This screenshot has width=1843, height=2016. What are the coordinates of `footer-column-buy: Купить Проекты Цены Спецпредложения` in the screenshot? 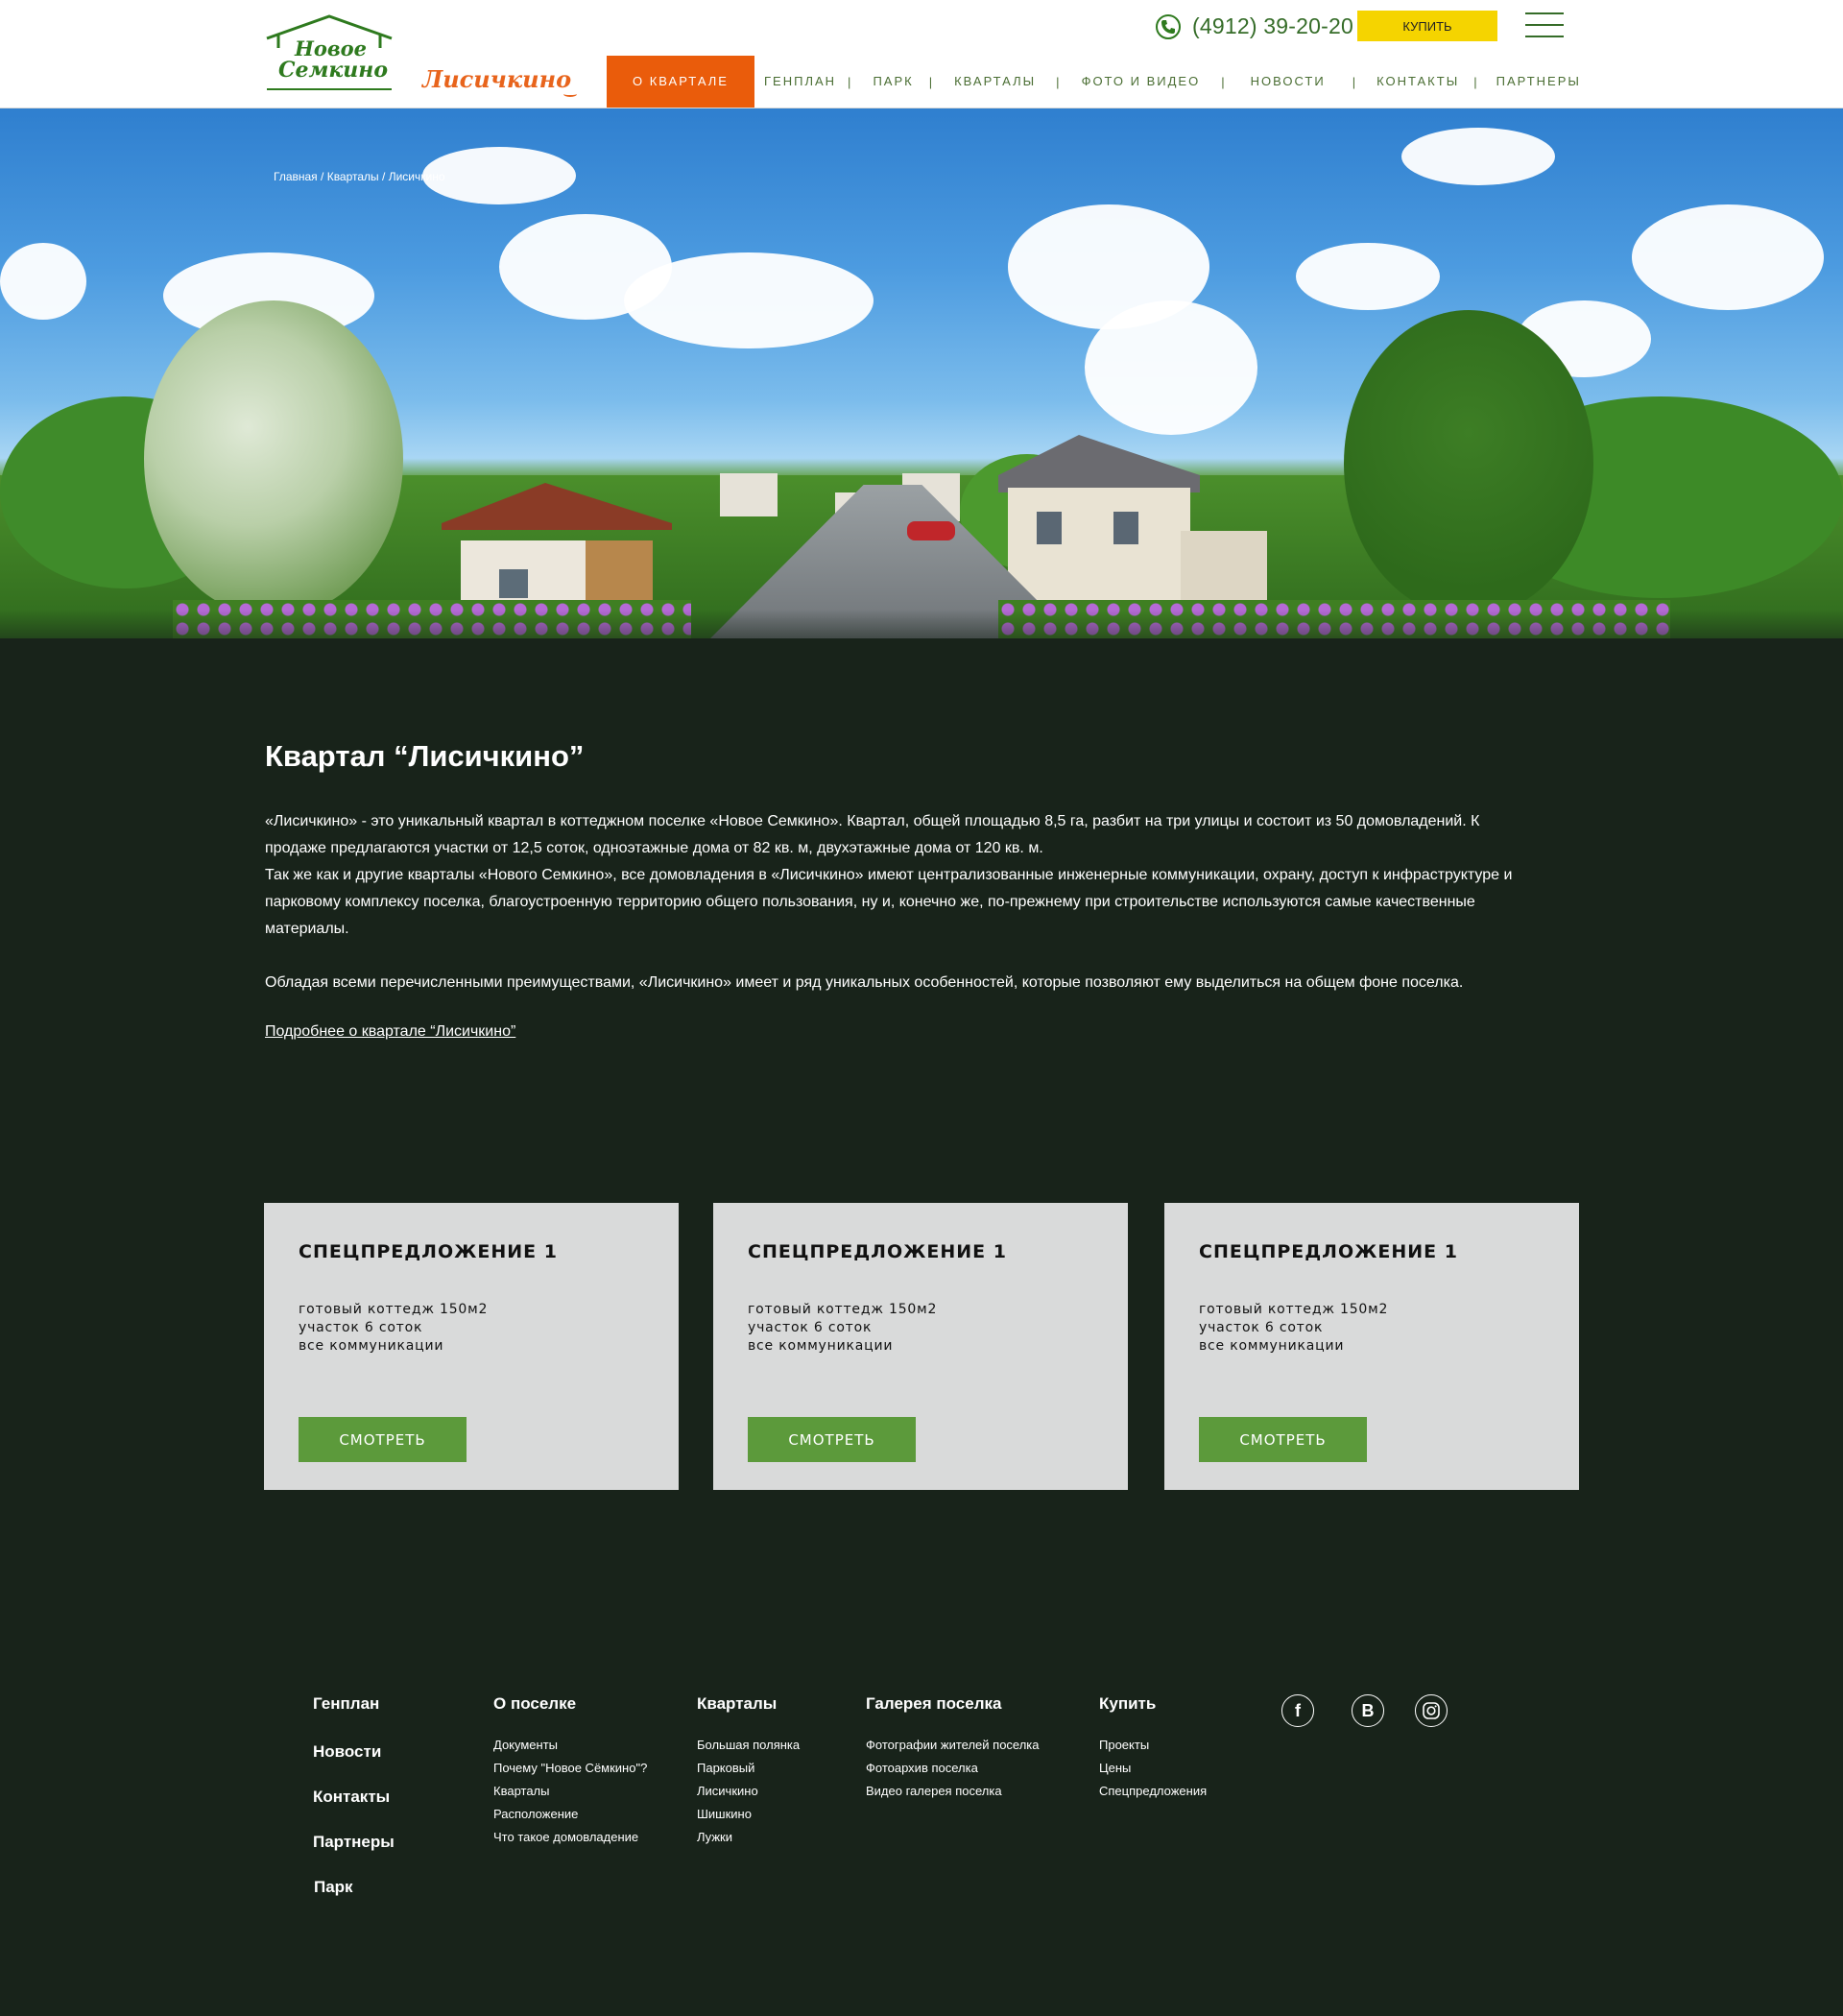 It's located at (1153, 1748).